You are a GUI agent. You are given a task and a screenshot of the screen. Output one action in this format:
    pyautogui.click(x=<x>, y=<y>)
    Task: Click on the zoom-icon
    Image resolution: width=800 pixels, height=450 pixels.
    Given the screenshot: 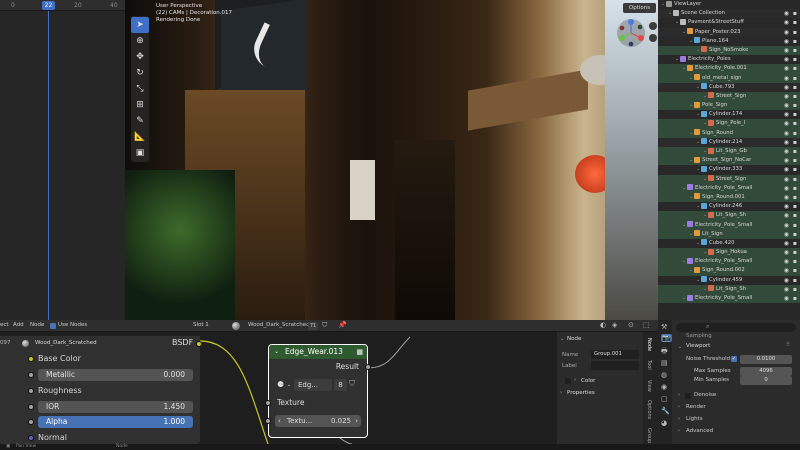 What is the action you would take?
    pyautogui.click(x=653, y=26)
    